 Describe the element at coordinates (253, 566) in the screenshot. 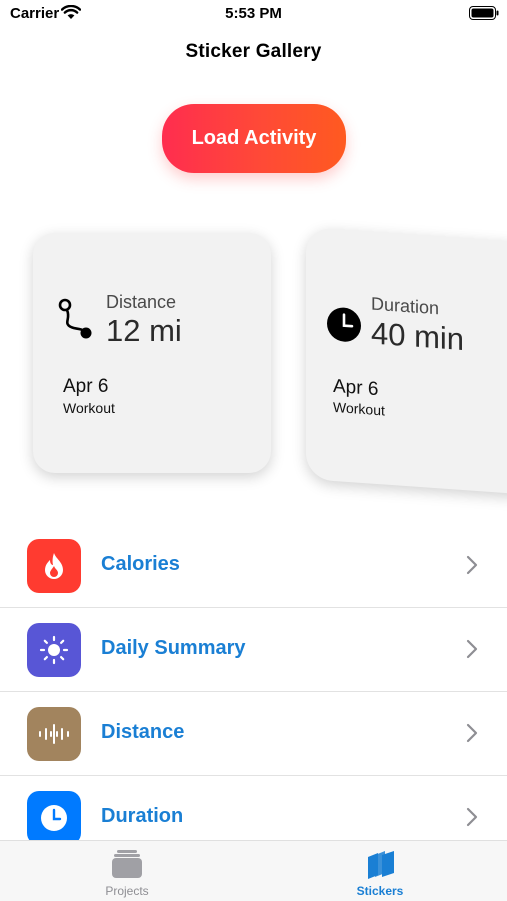

I see `list-item-calories: Calories` at that location.